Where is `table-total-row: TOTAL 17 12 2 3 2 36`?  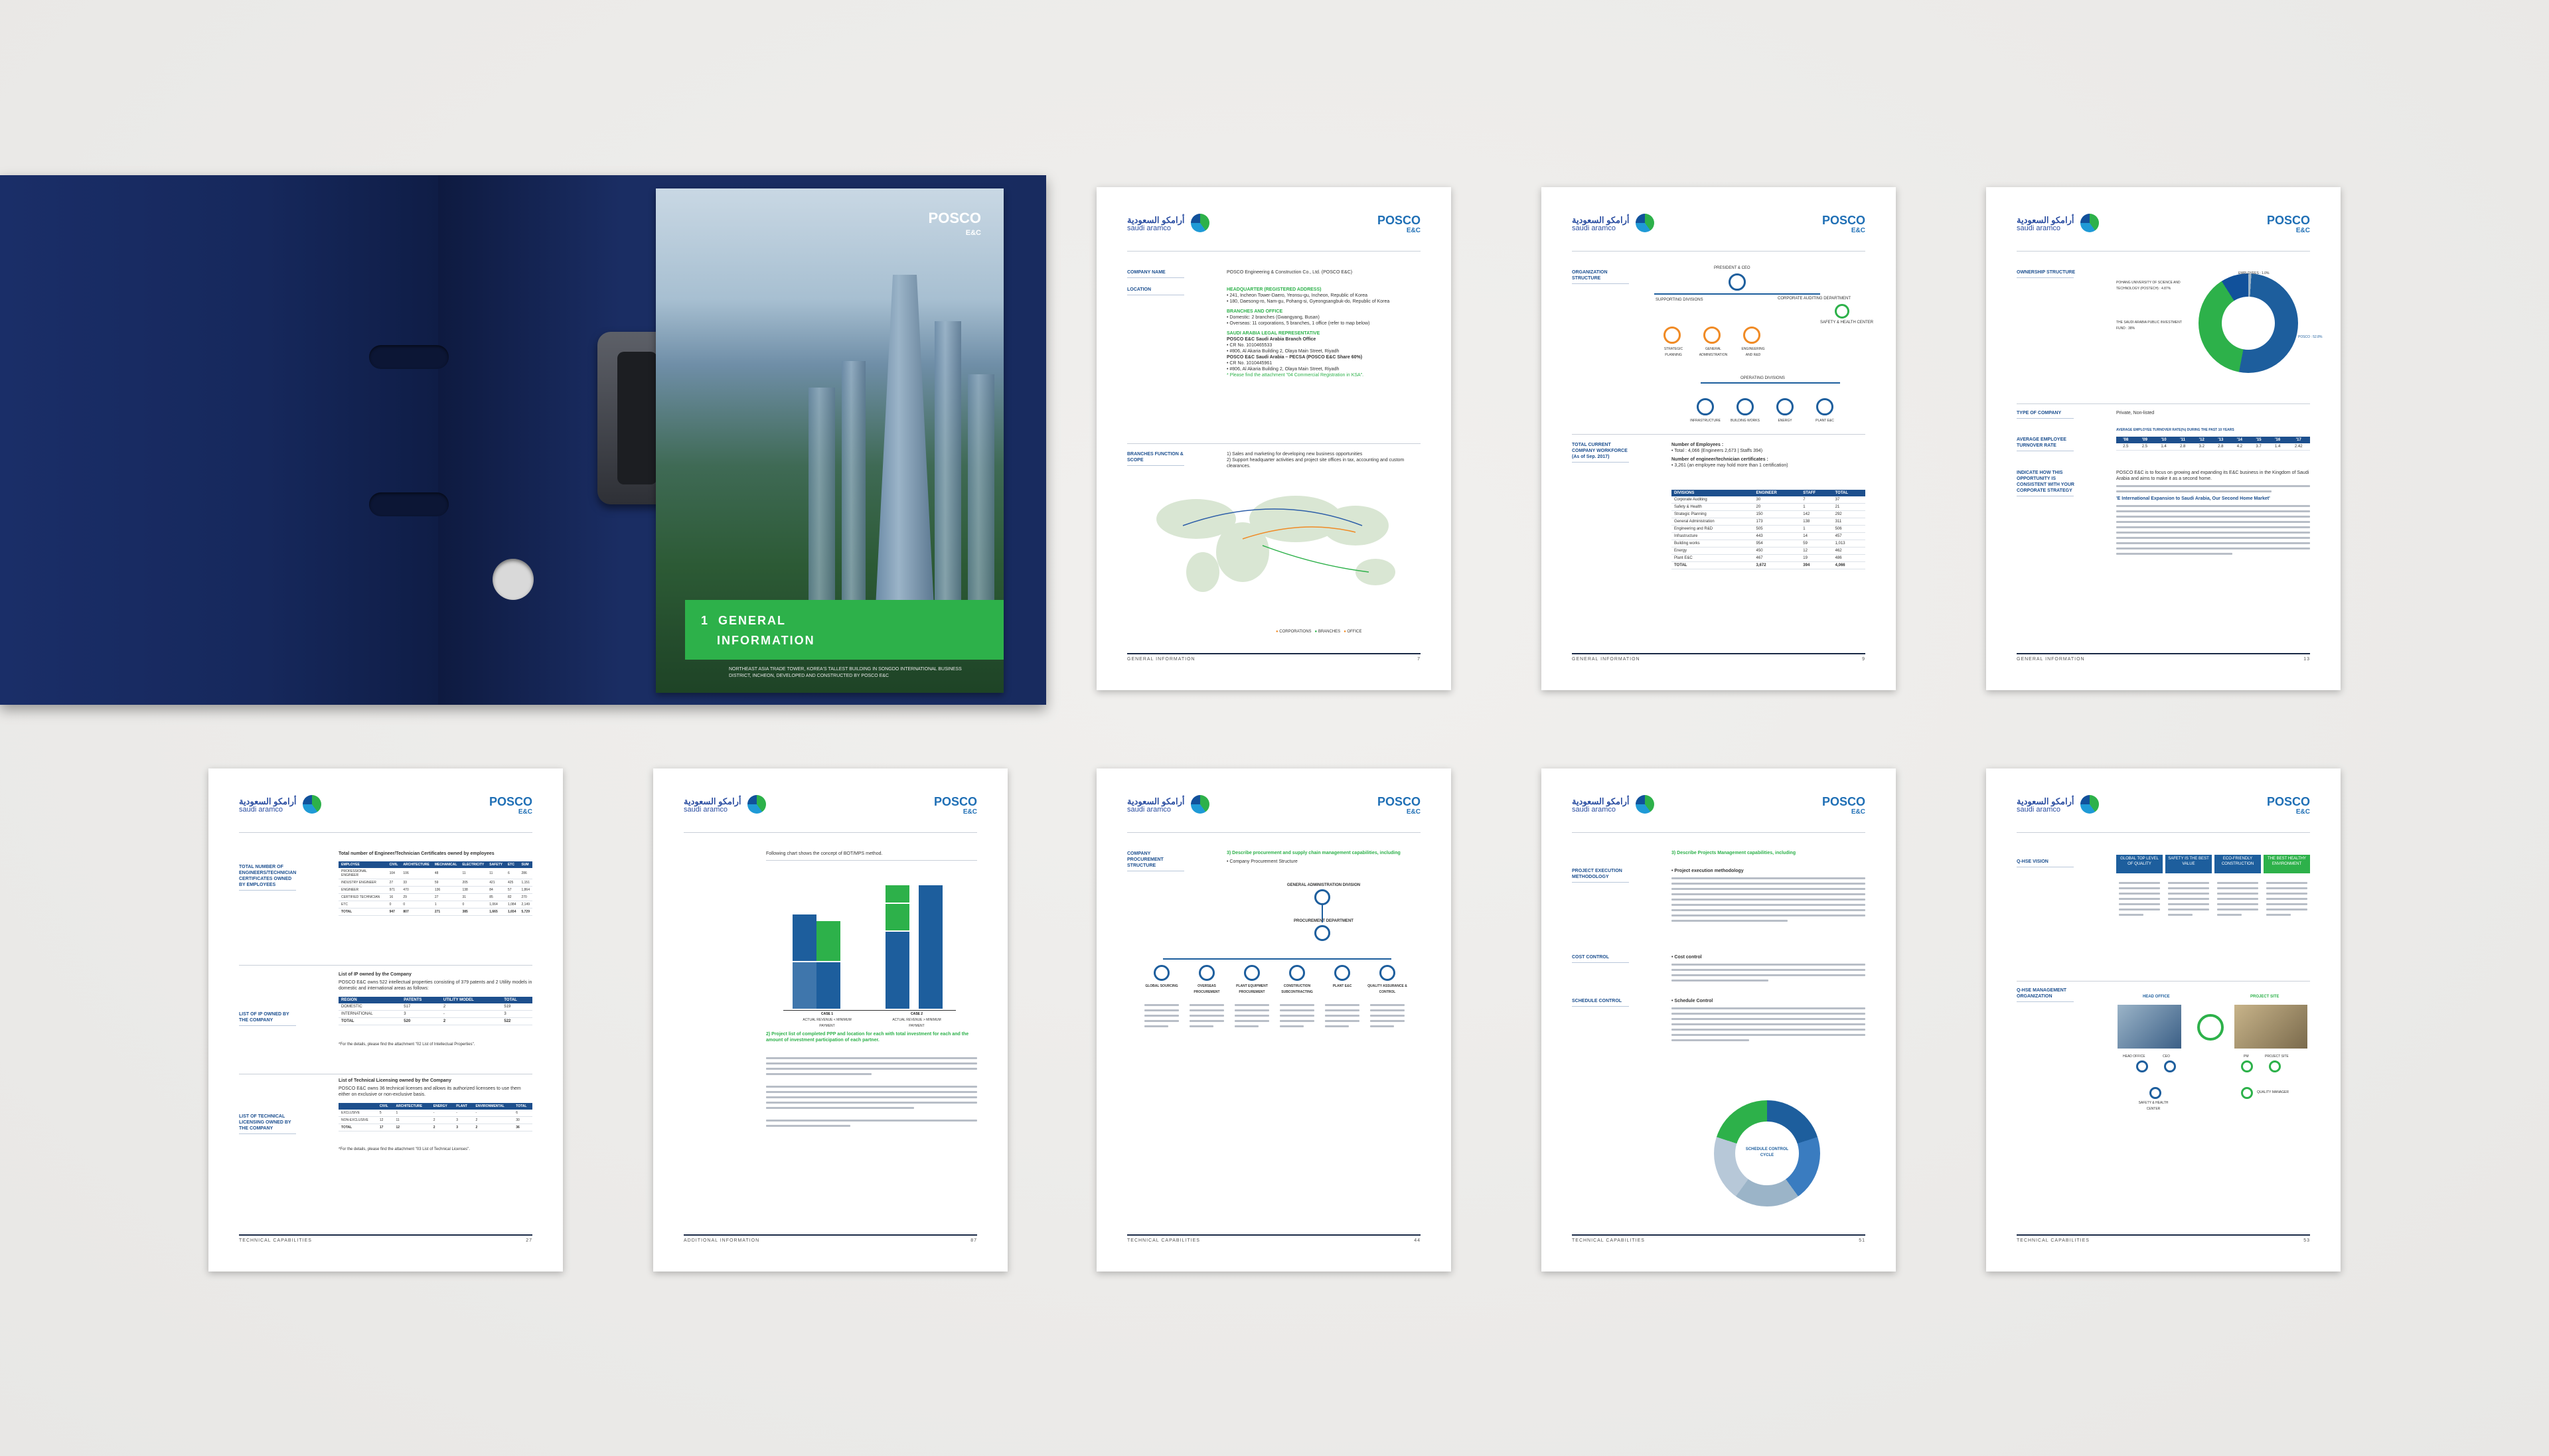
table-total-row: TOTAL 17 12 2 3 2 36 is located at coordinates (435, 1127).